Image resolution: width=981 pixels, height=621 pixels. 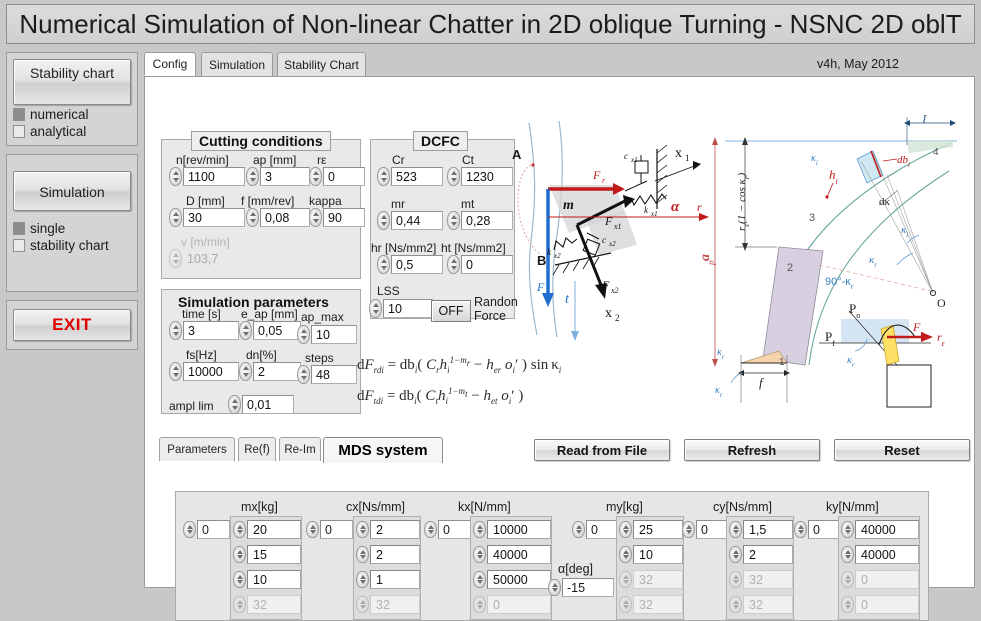 I want to click on index-field-my: 0, so click(x=595, y=529).